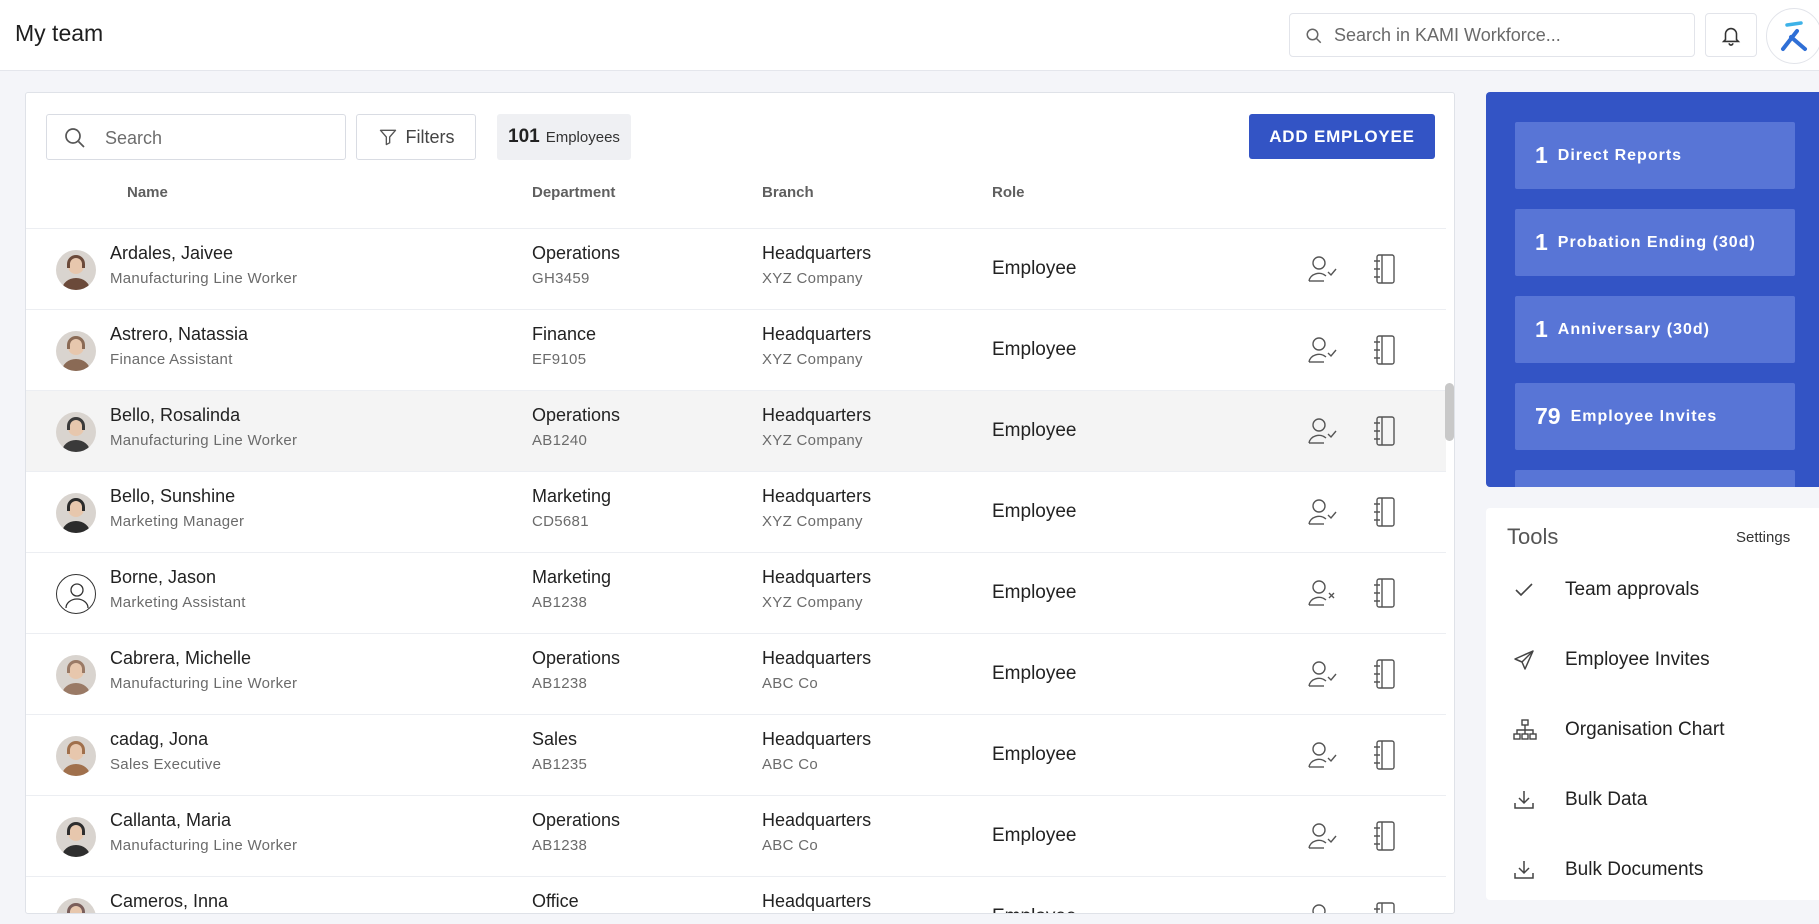 This screenshot has height=924, width=1819. Describe the element at coordinates (573, 192) in the screenshot. I see `column-header-department: Department` at that location.